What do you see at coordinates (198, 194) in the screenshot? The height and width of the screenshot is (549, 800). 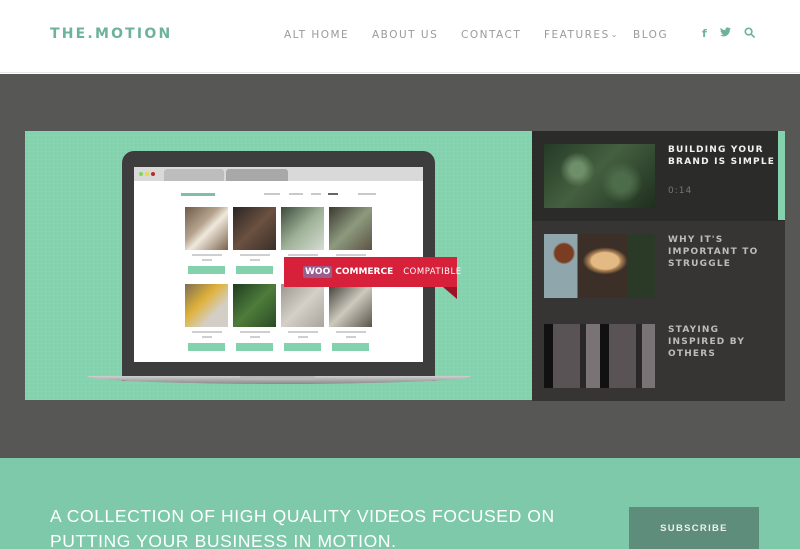 I see `mini-site-logo` at bounding box center [198, 194].